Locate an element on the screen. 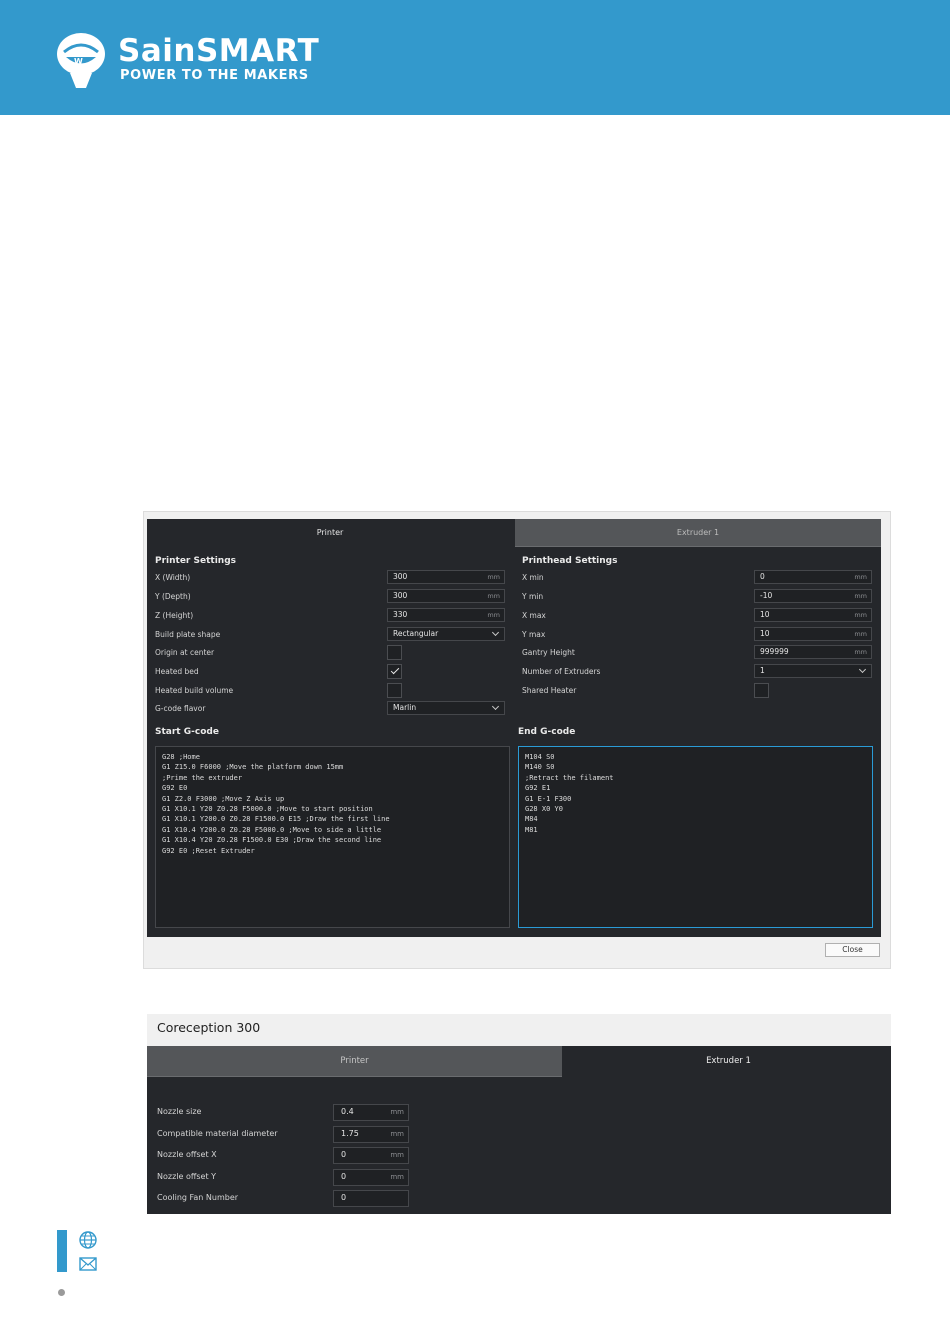 The height and width of the screenshot is (1344, 950). sainsmart-logo-icon: W is located at coordinates (81, 60).